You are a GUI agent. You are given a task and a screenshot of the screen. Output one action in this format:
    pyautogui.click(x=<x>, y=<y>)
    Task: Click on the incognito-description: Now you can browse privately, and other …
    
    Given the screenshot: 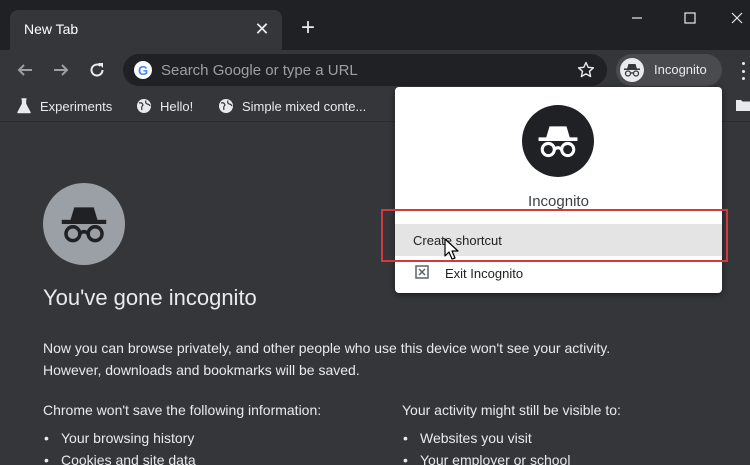 What is the action you would take?
    pyautogui.click(x=373, y=359)
    